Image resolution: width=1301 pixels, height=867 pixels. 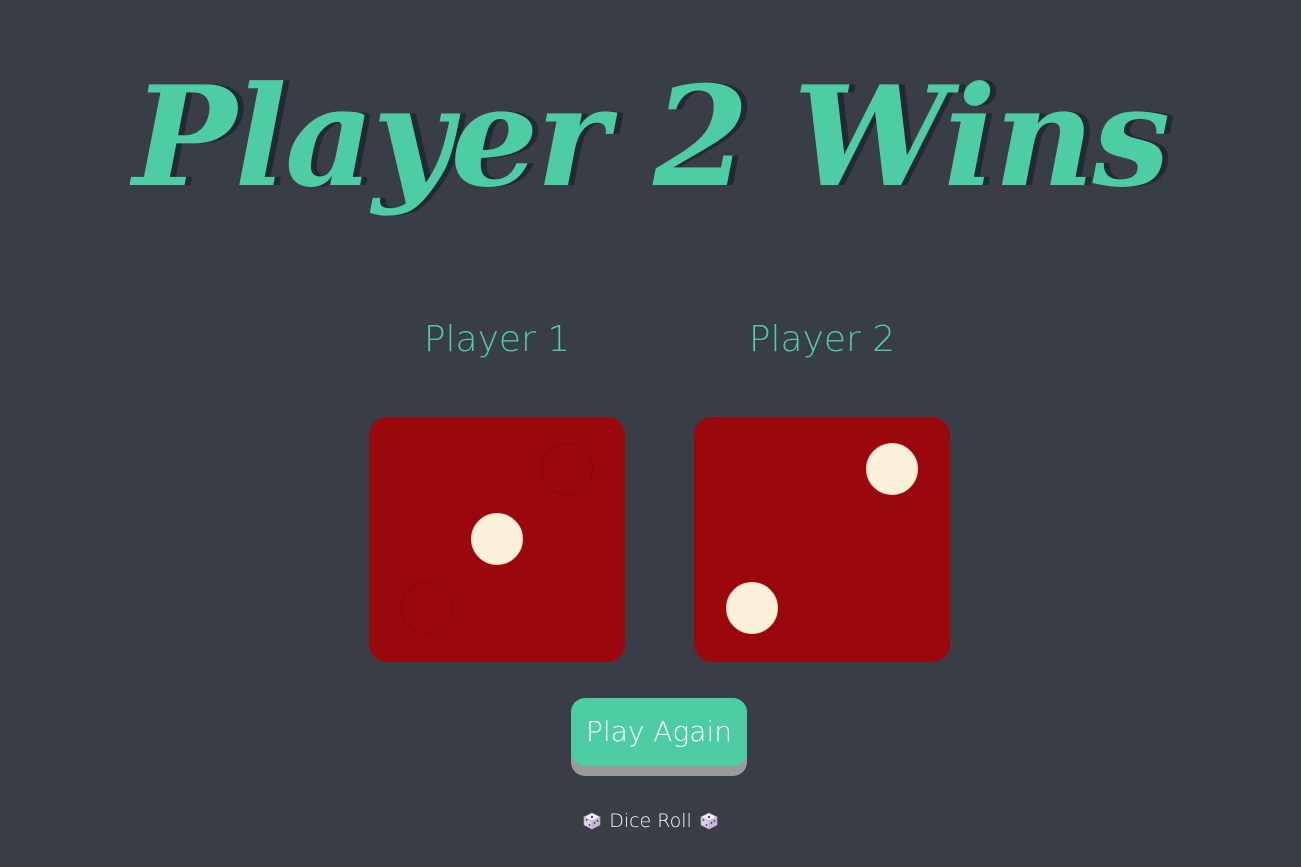 I want to click on player-1-die, so click(x=497, y=539).